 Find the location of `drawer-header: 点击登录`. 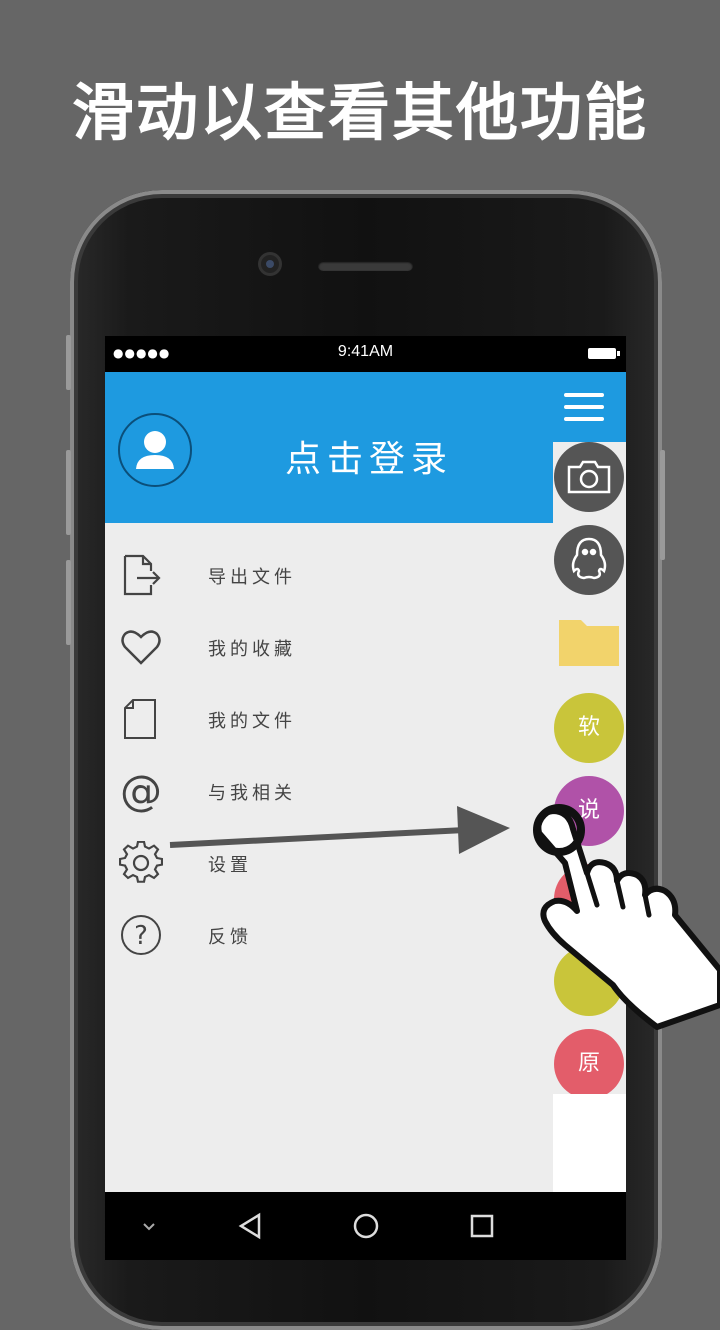

drawer-header: 点击登录 is located at coordinates (329, 447).